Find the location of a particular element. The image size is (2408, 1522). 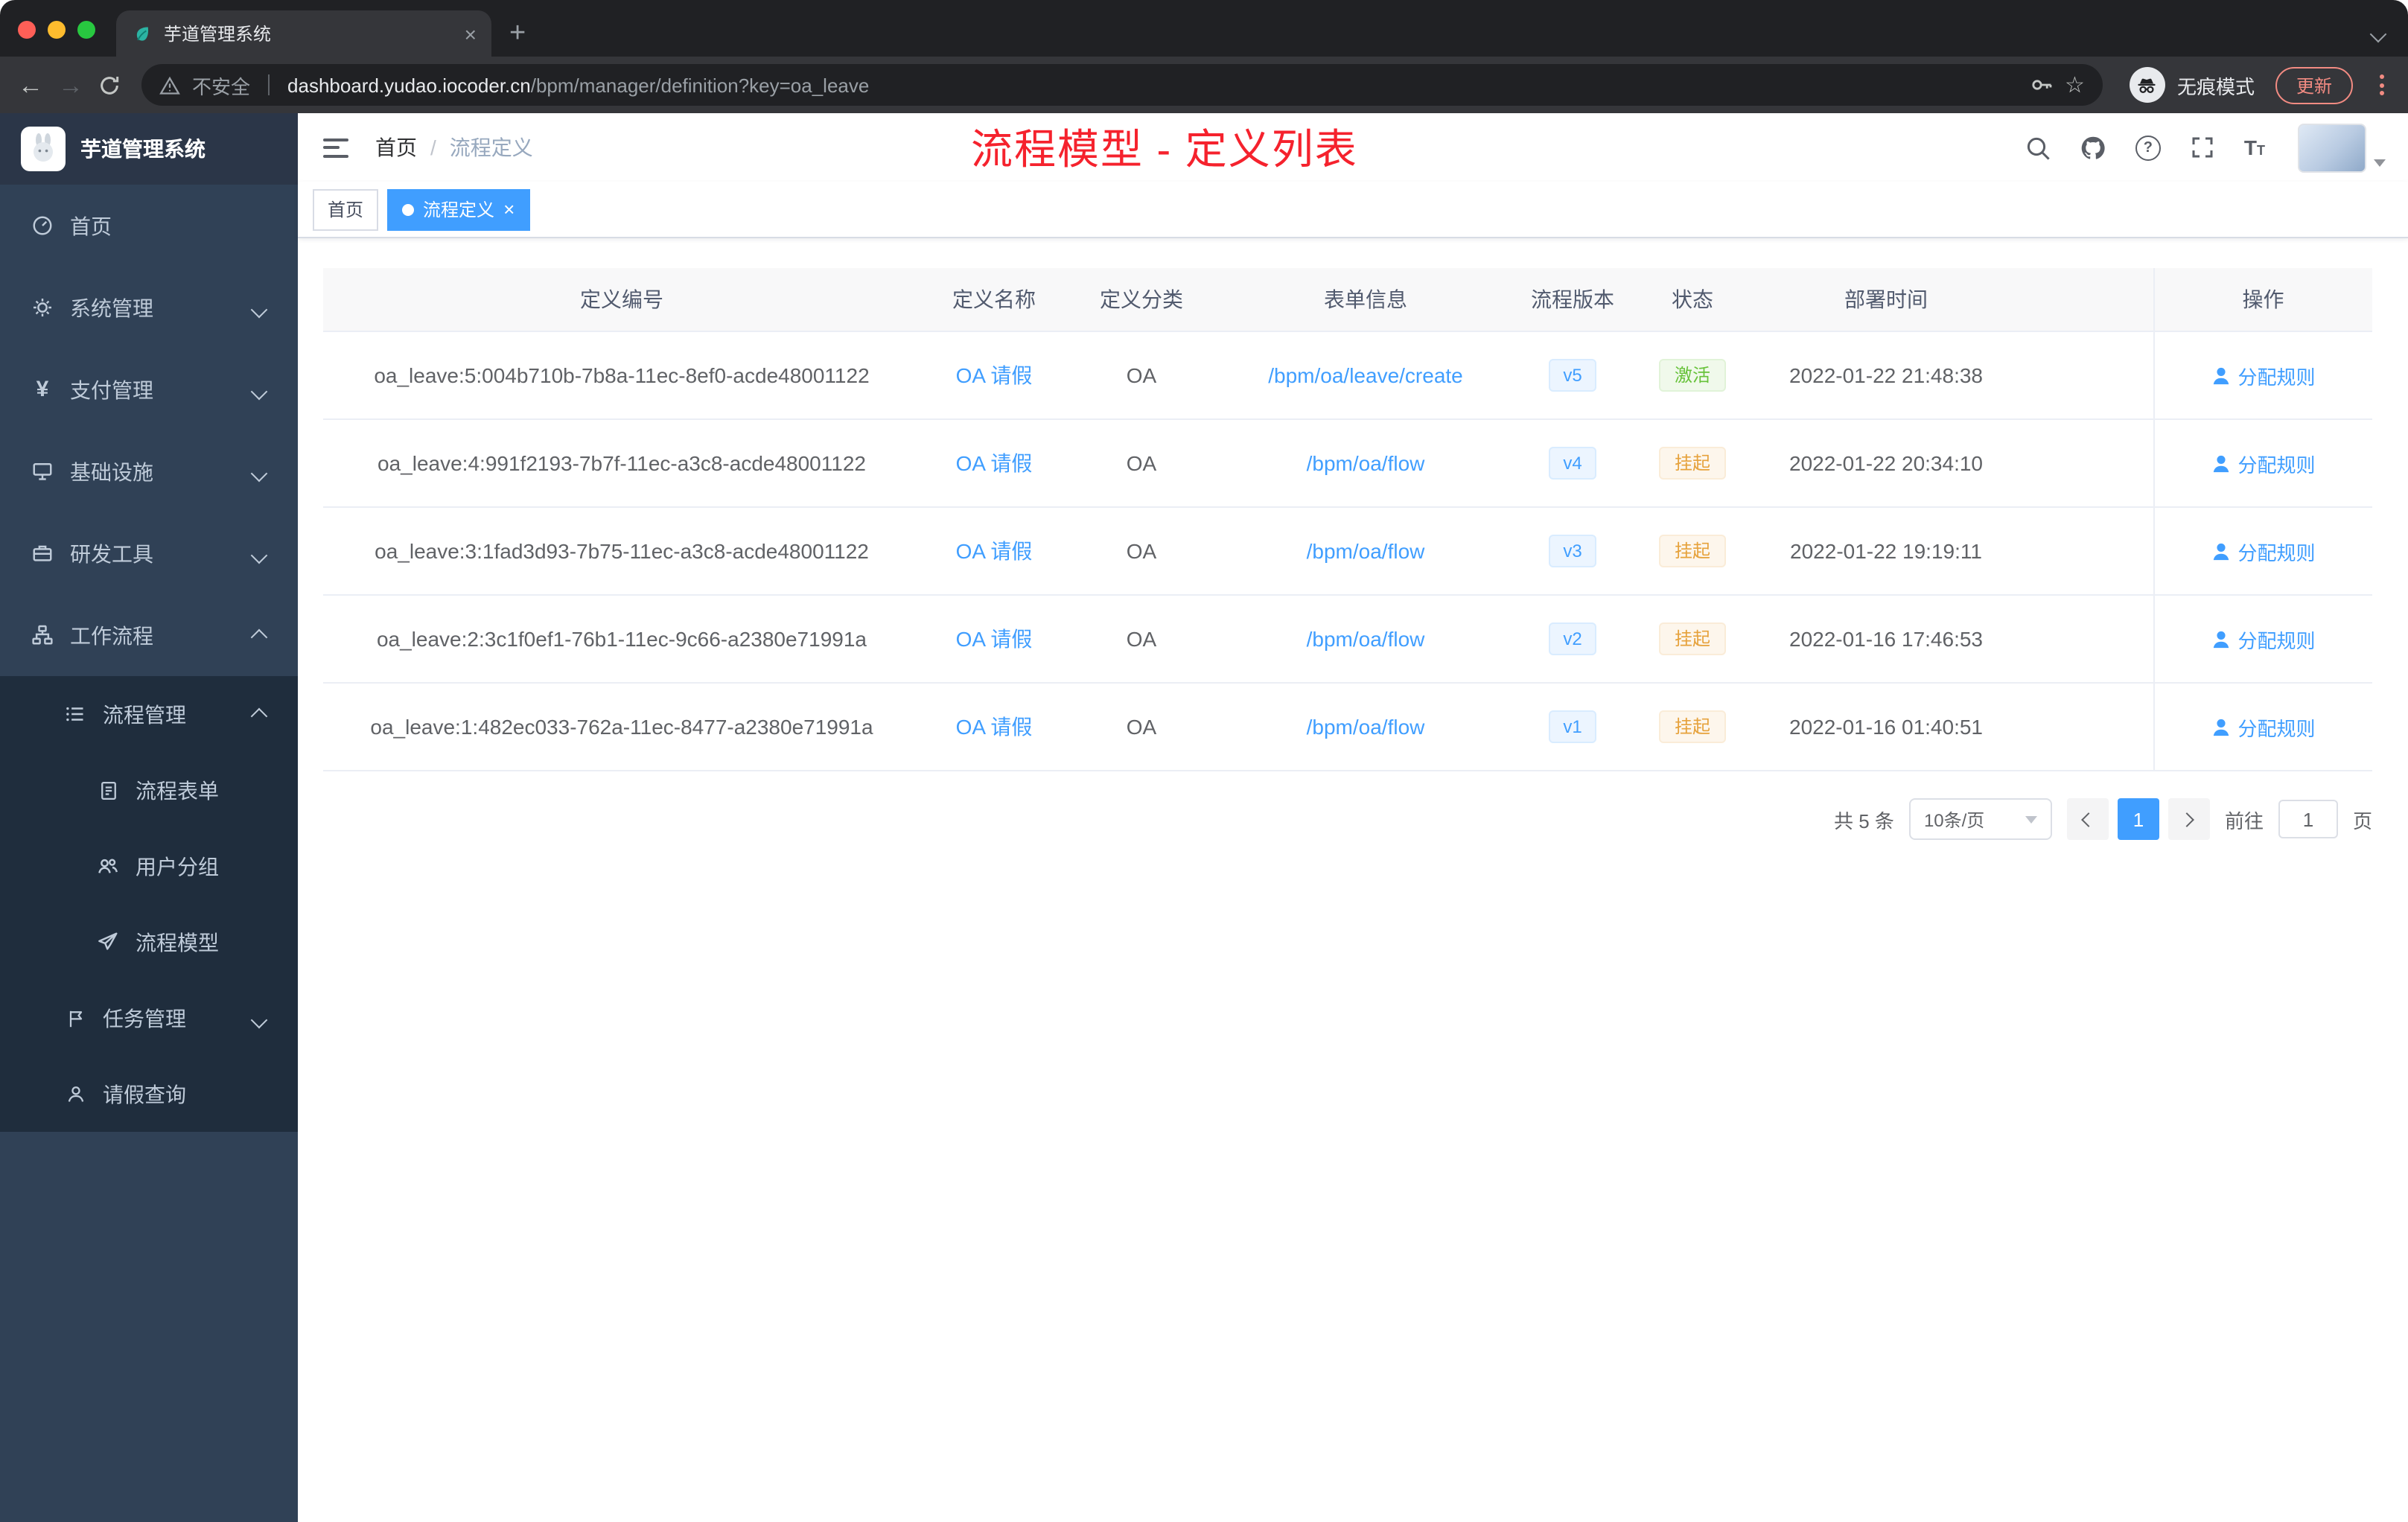

tab-close-icon: × is located at coordinates (471, 33).